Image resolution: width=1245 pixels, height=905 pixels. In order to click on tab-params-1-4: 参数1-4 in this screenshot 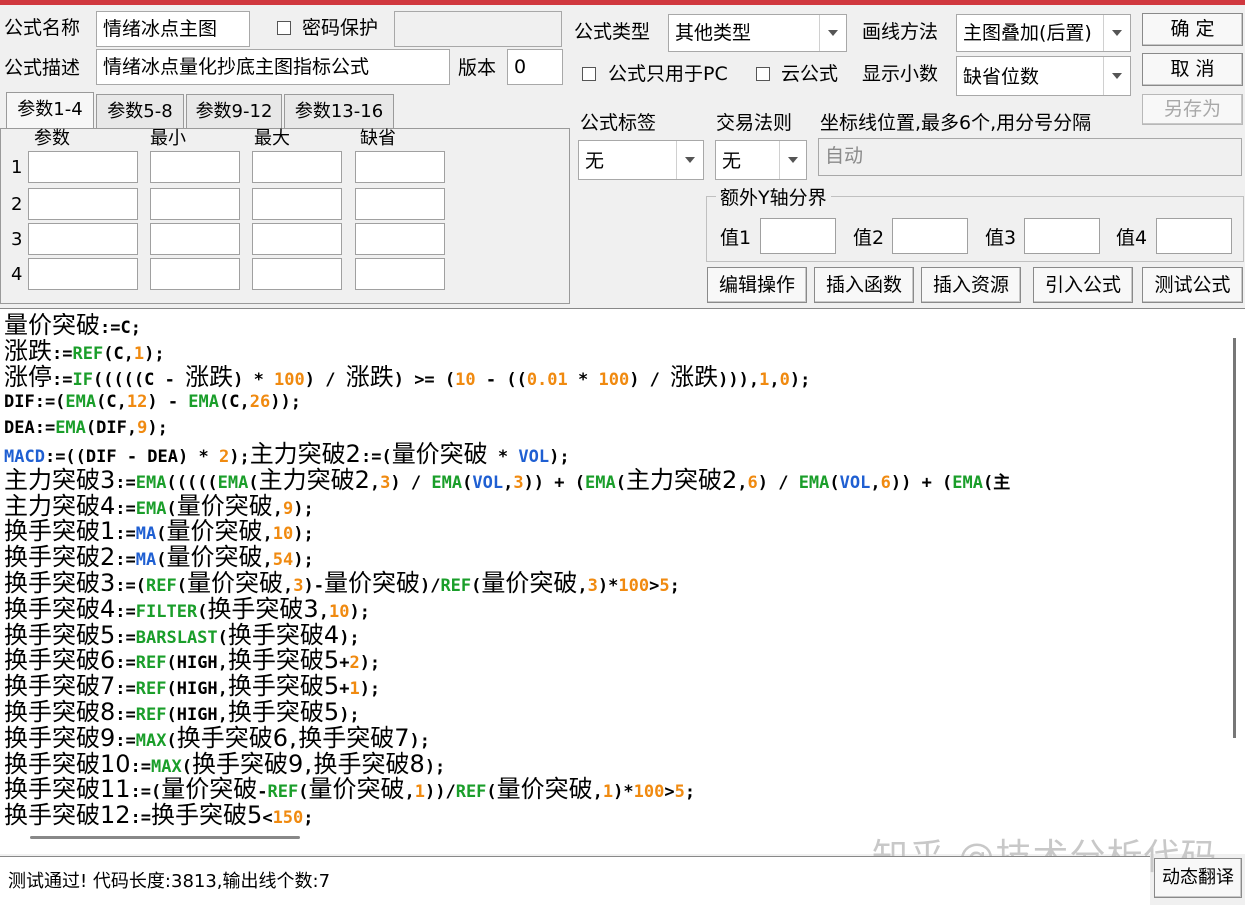, I will do `click(50, 111)`.